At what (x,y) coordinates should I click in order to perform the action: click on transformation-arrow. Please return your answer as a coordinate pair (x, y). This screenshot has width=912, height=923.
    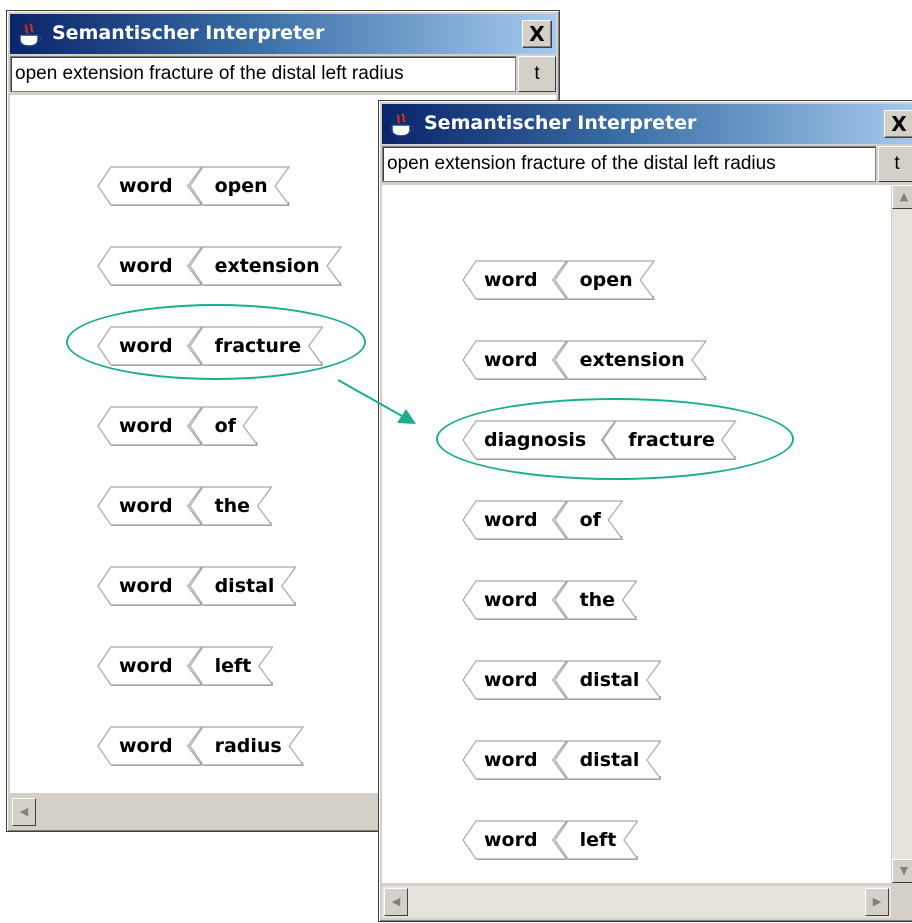
    Looking at the image, I should click on (376, 401).